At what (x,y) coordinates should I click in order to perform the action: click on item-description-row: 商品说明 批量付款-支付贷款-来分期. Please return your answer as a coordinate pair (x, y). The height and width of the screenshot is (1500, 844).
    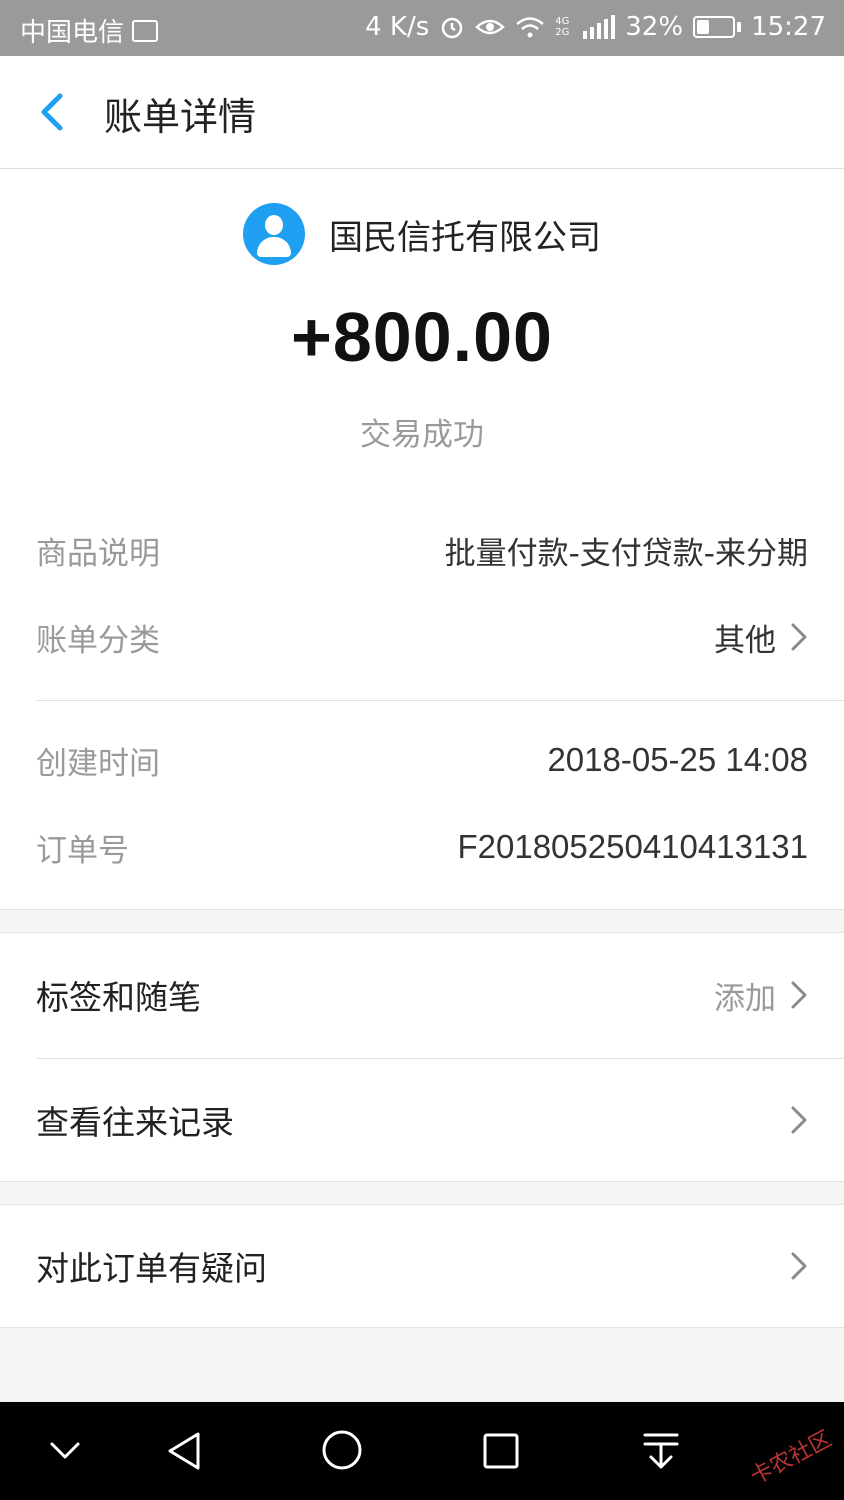
    Looking at the image, I should click on (422, 550).